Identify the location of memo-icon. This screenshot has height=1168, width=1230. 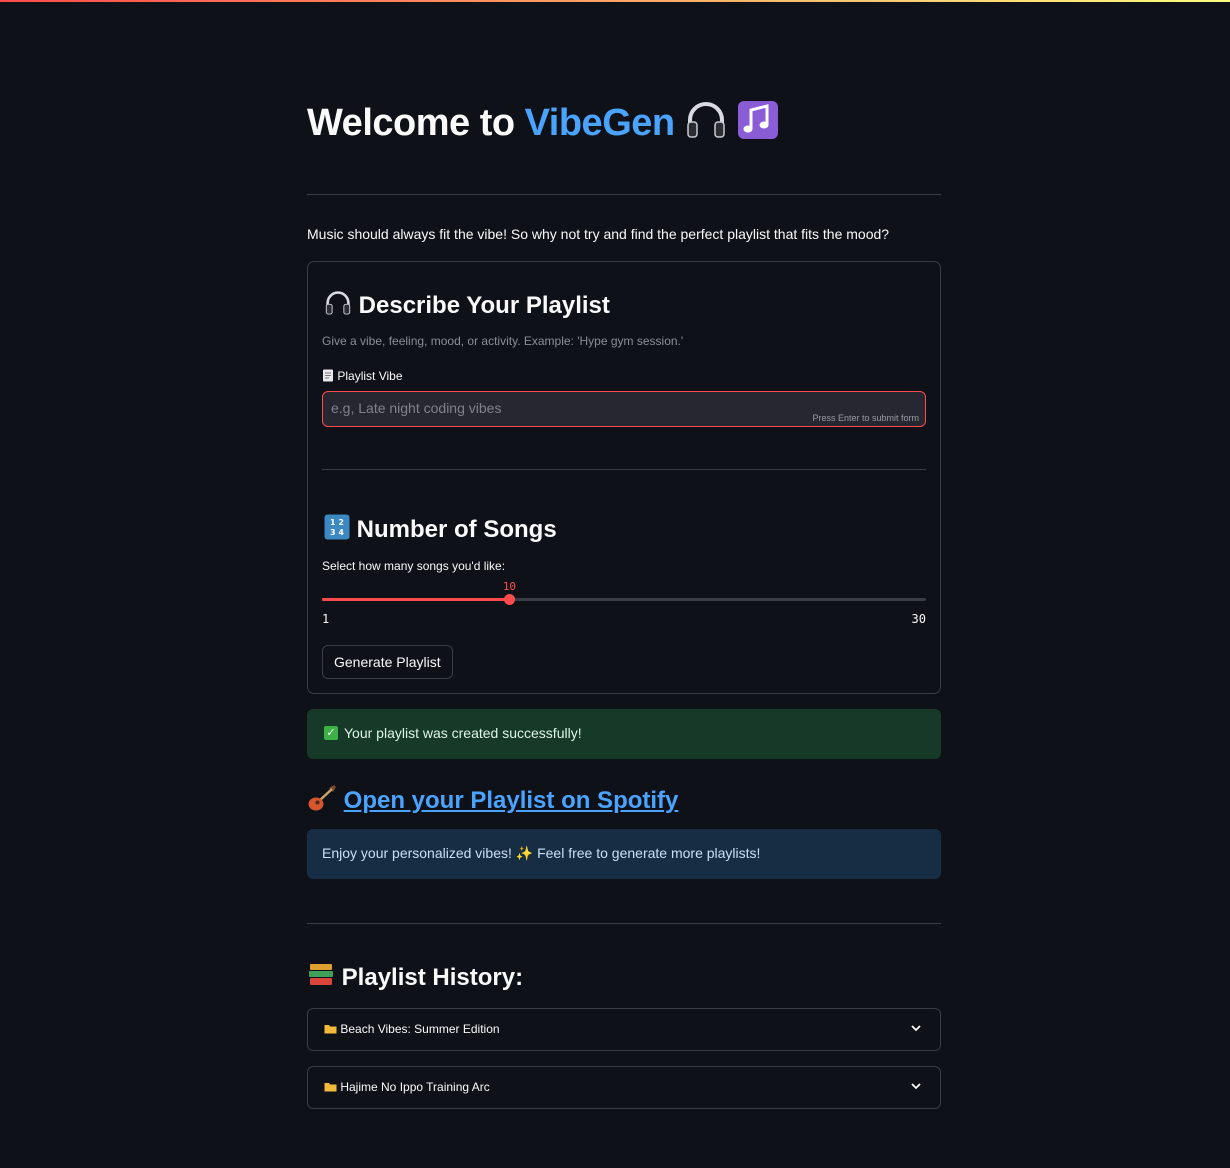
(328, 377).